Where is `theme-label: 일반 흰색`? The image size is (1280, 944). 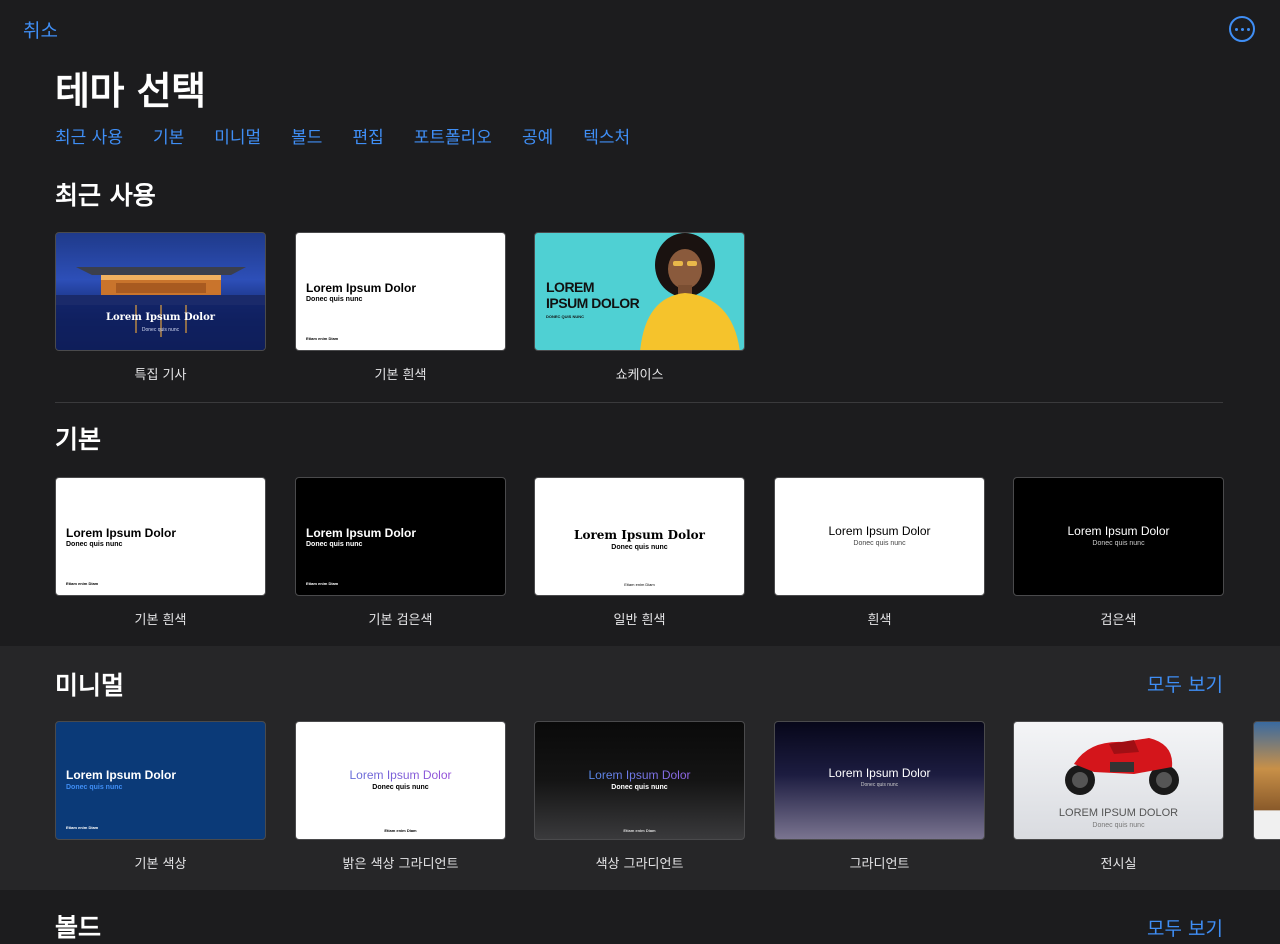 theme-label: 일반 흰색 is located at coordinates (639, 620).